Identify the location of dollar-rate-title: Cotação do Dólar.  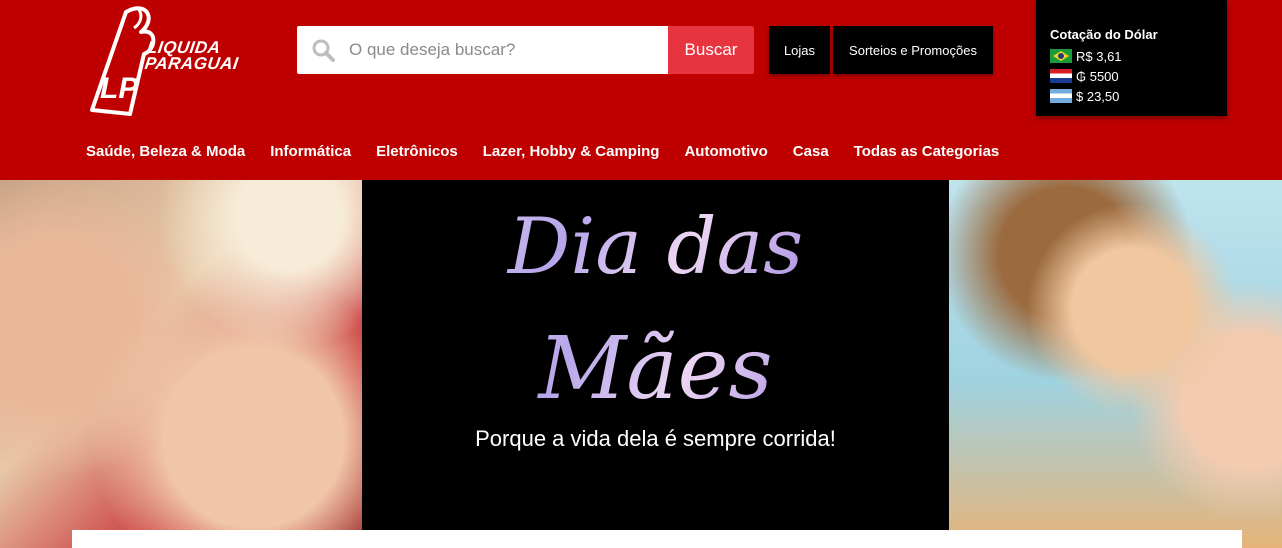
(1104, 34).